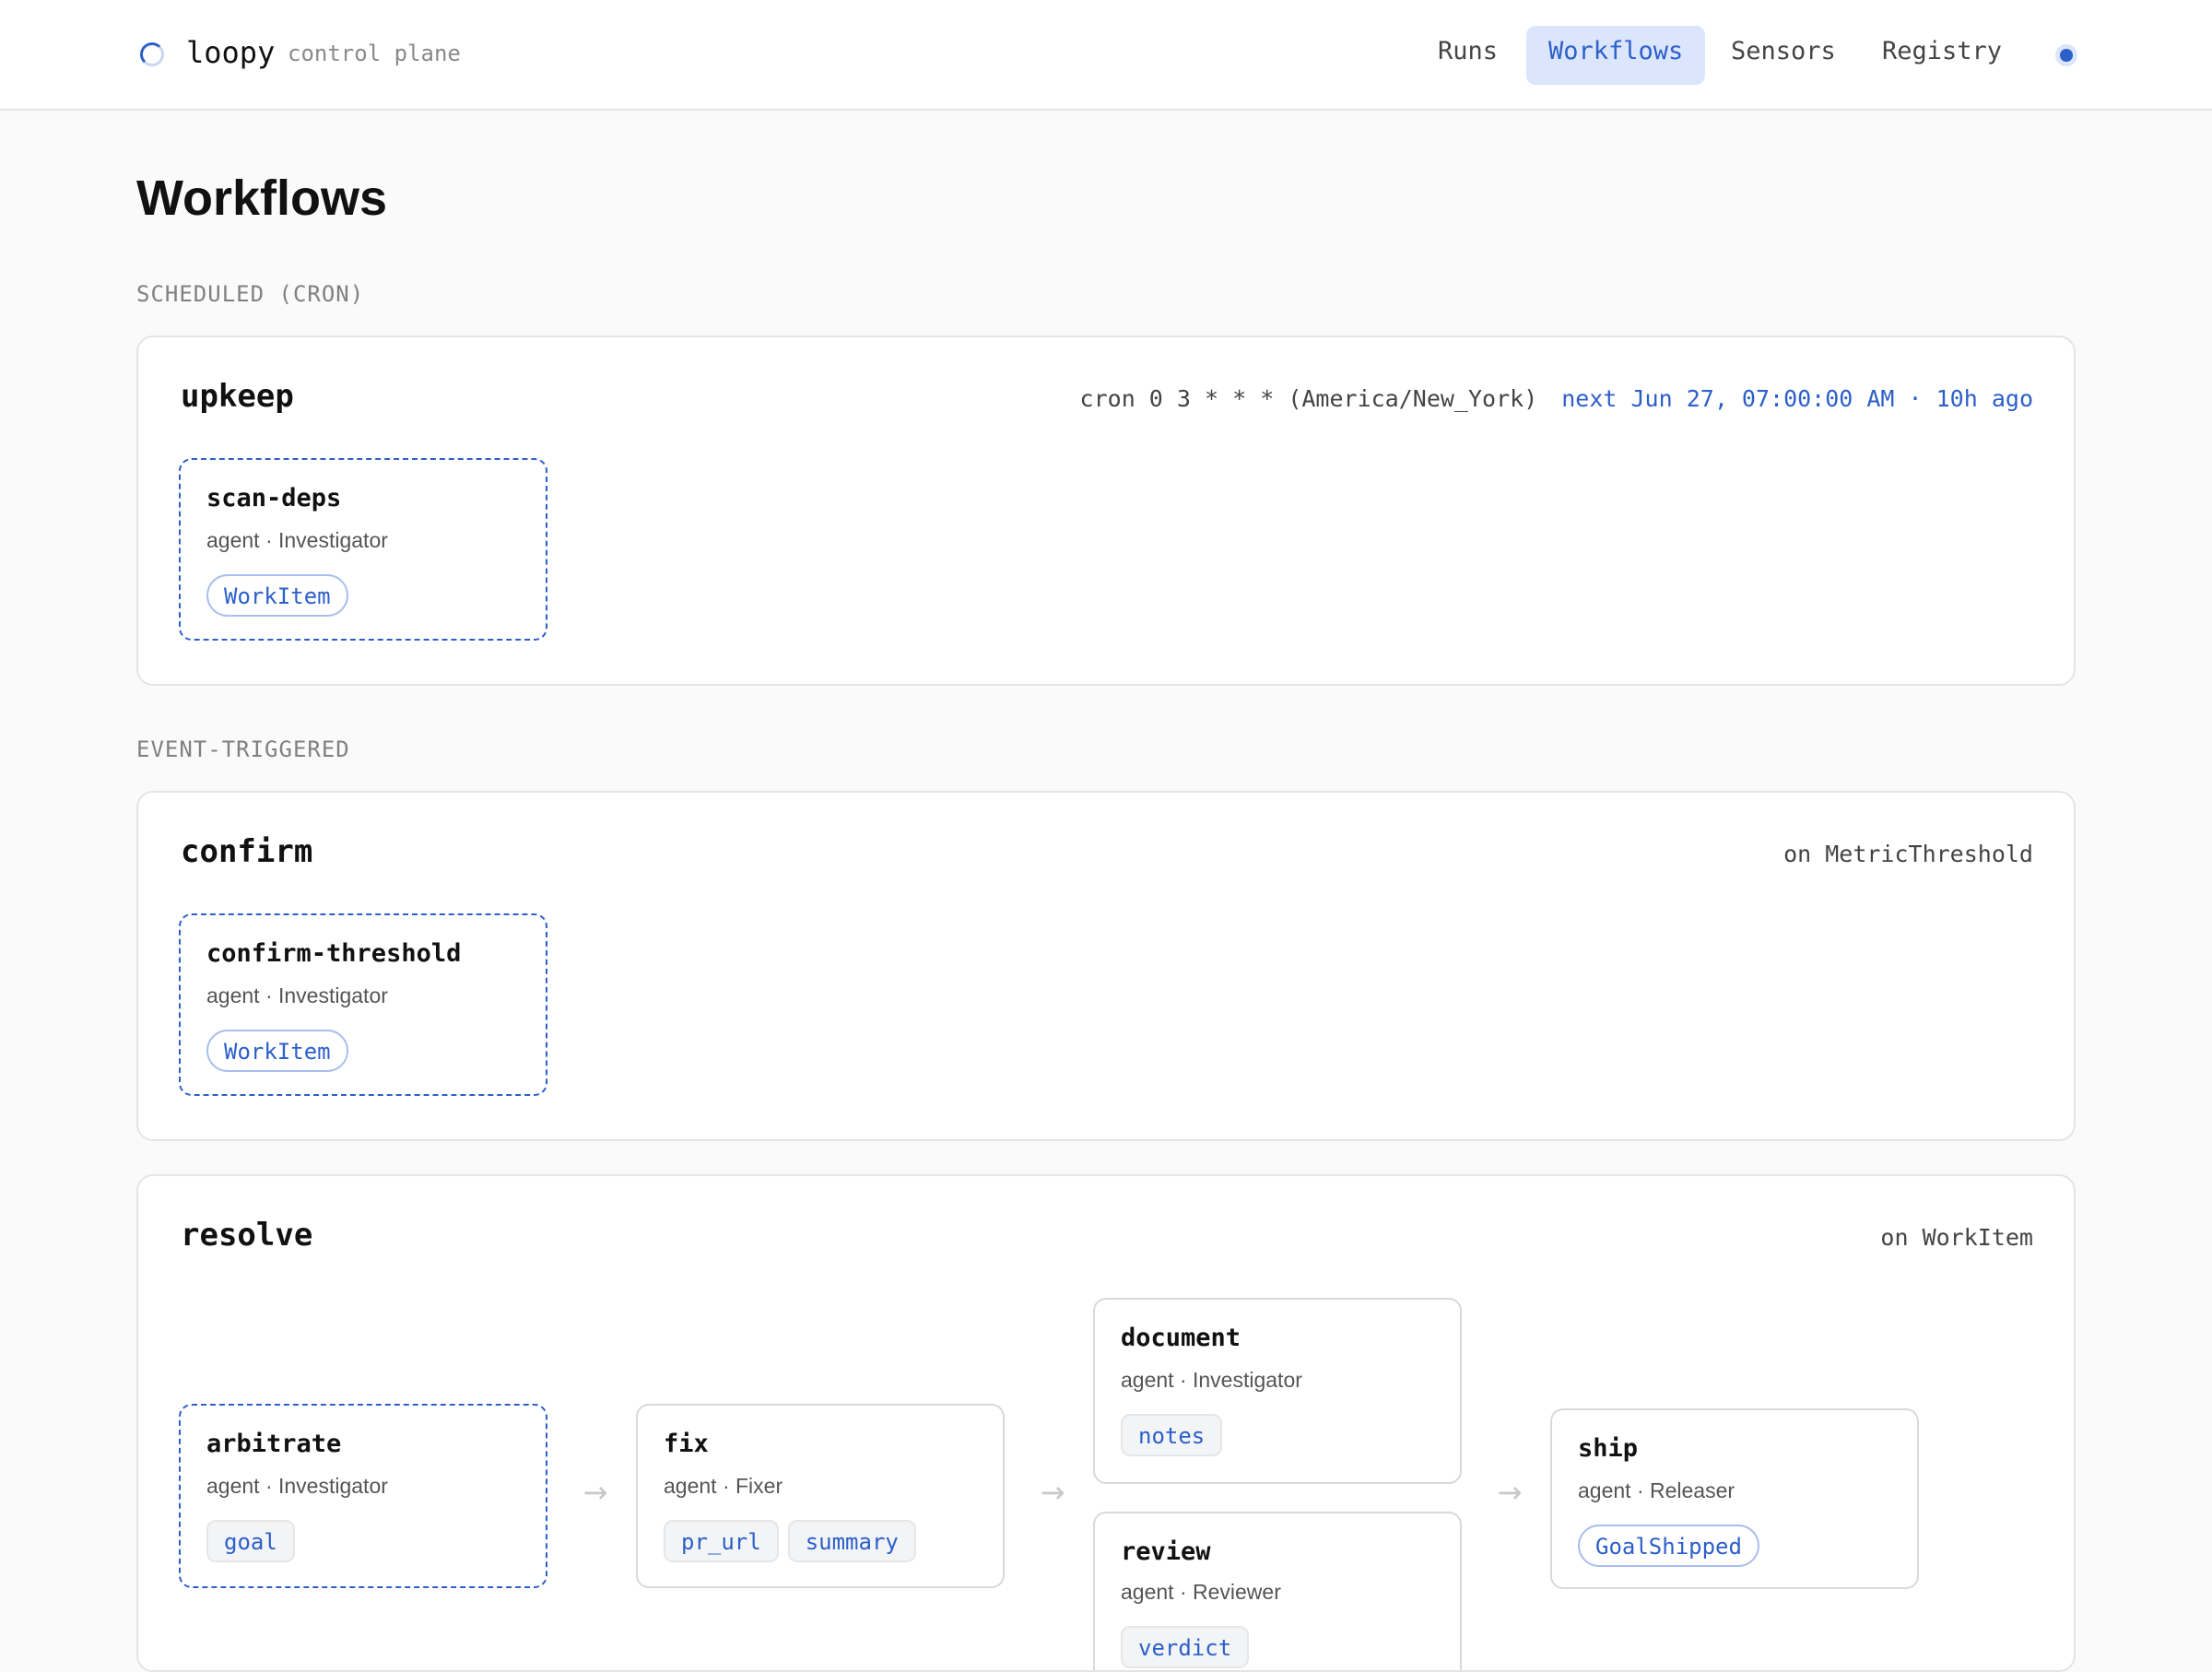 Image resolution: width=2212 pixels, height=1672 pixels. I want to click on nav-workflows: Workflows, so click(1616, 55).